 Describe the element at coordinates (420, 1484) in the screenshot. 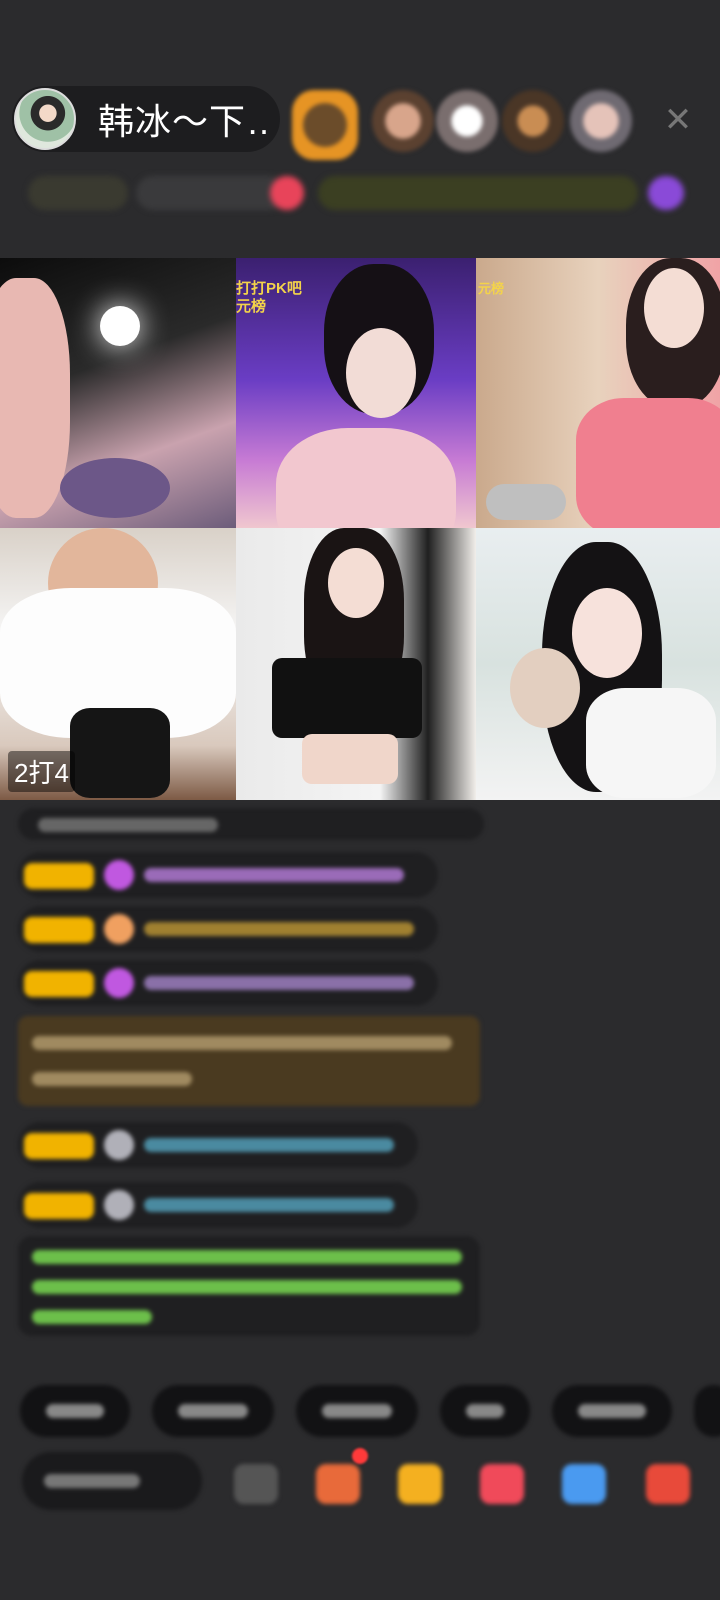

I see `gift-icon` at that location.